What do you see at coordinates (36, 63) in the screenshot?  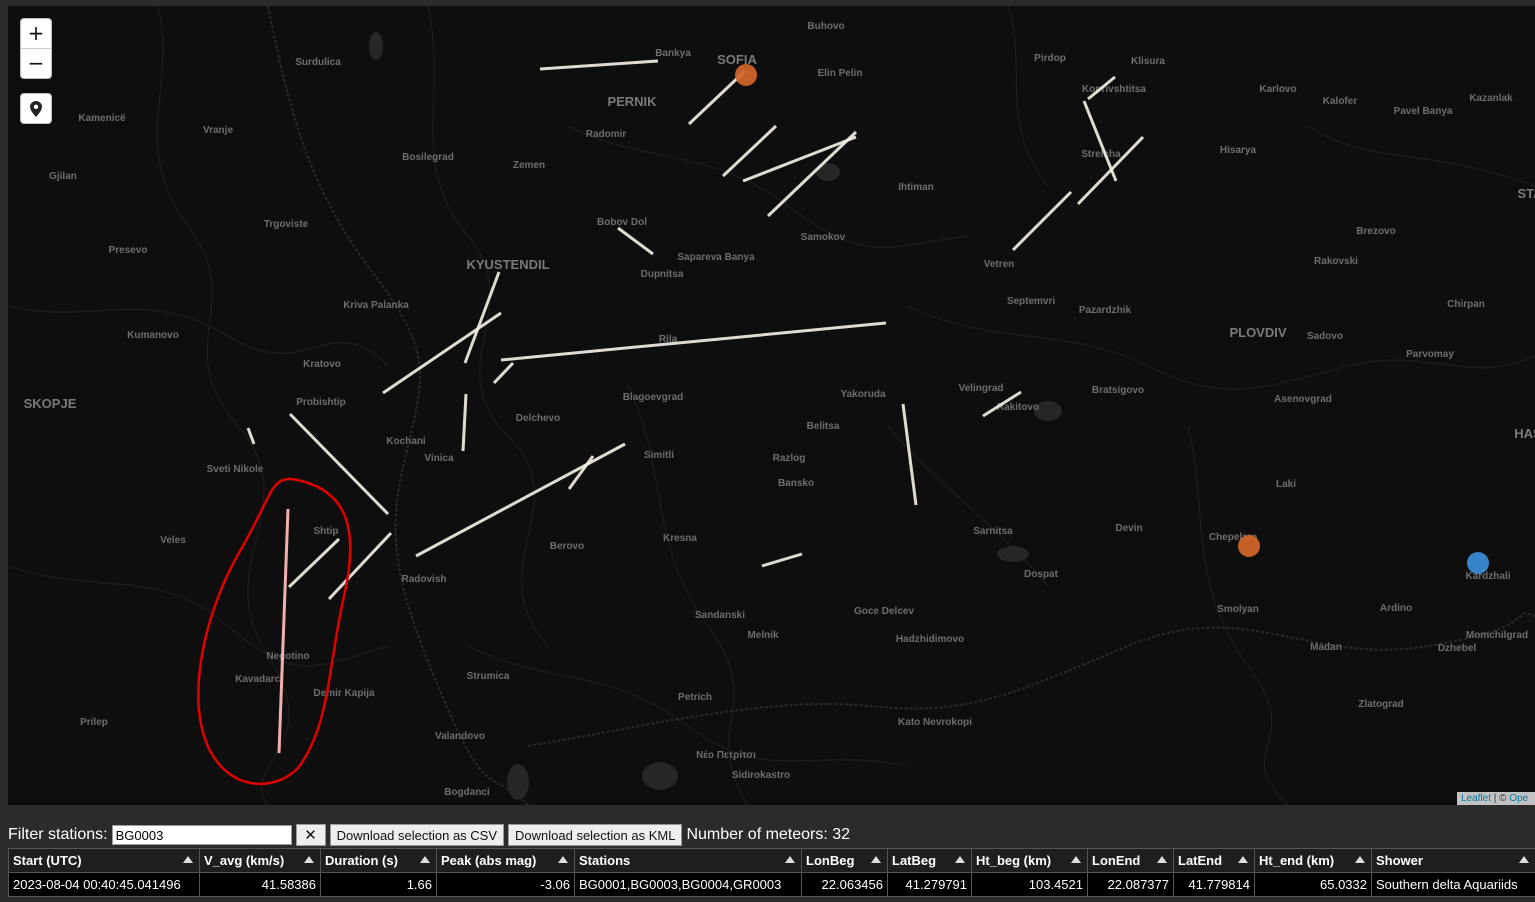 I see `zoom-out-button: −` at bounding box center [36, 63].